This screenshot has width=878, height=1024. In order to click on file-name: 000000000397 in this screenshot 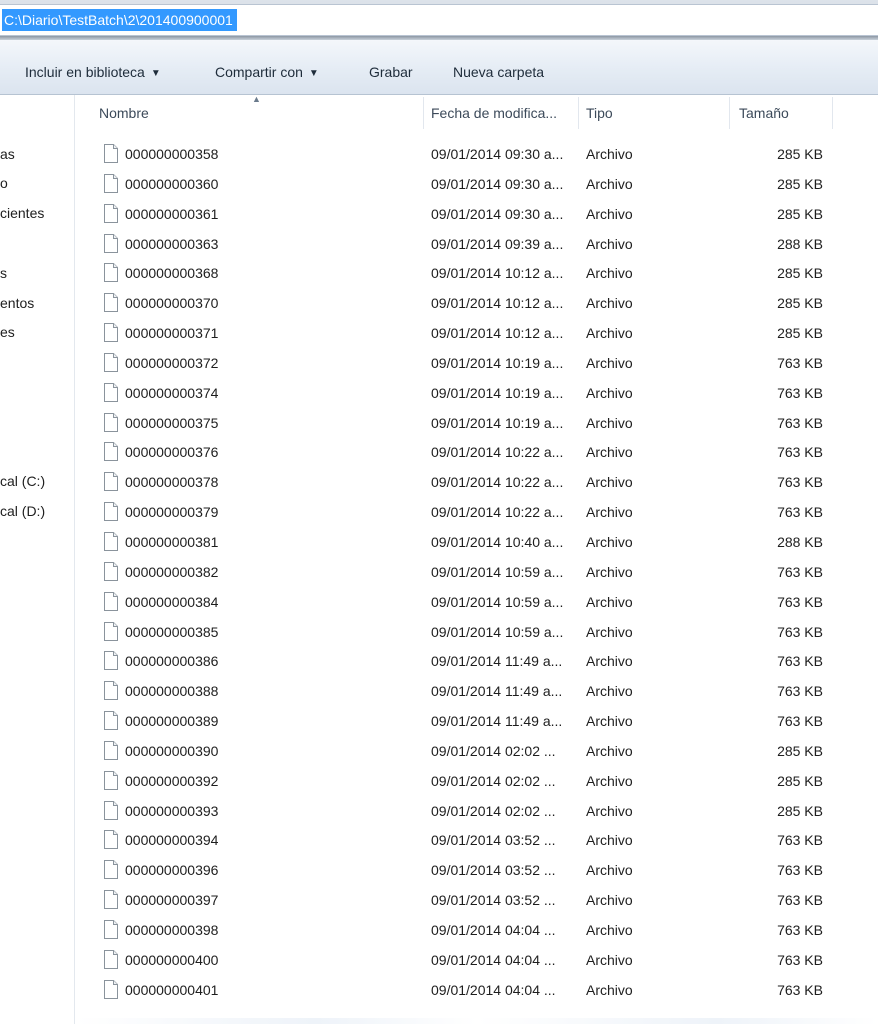, I will do `click(172, 900)`.